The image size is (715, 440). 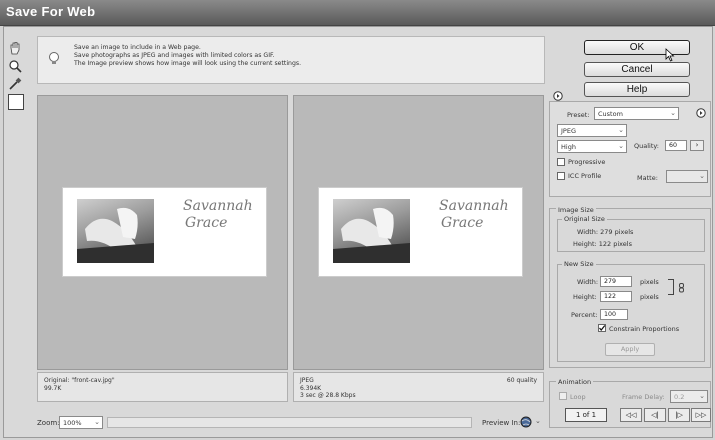 I want to click on format-value: JPEG, so click(x=568, y=131).